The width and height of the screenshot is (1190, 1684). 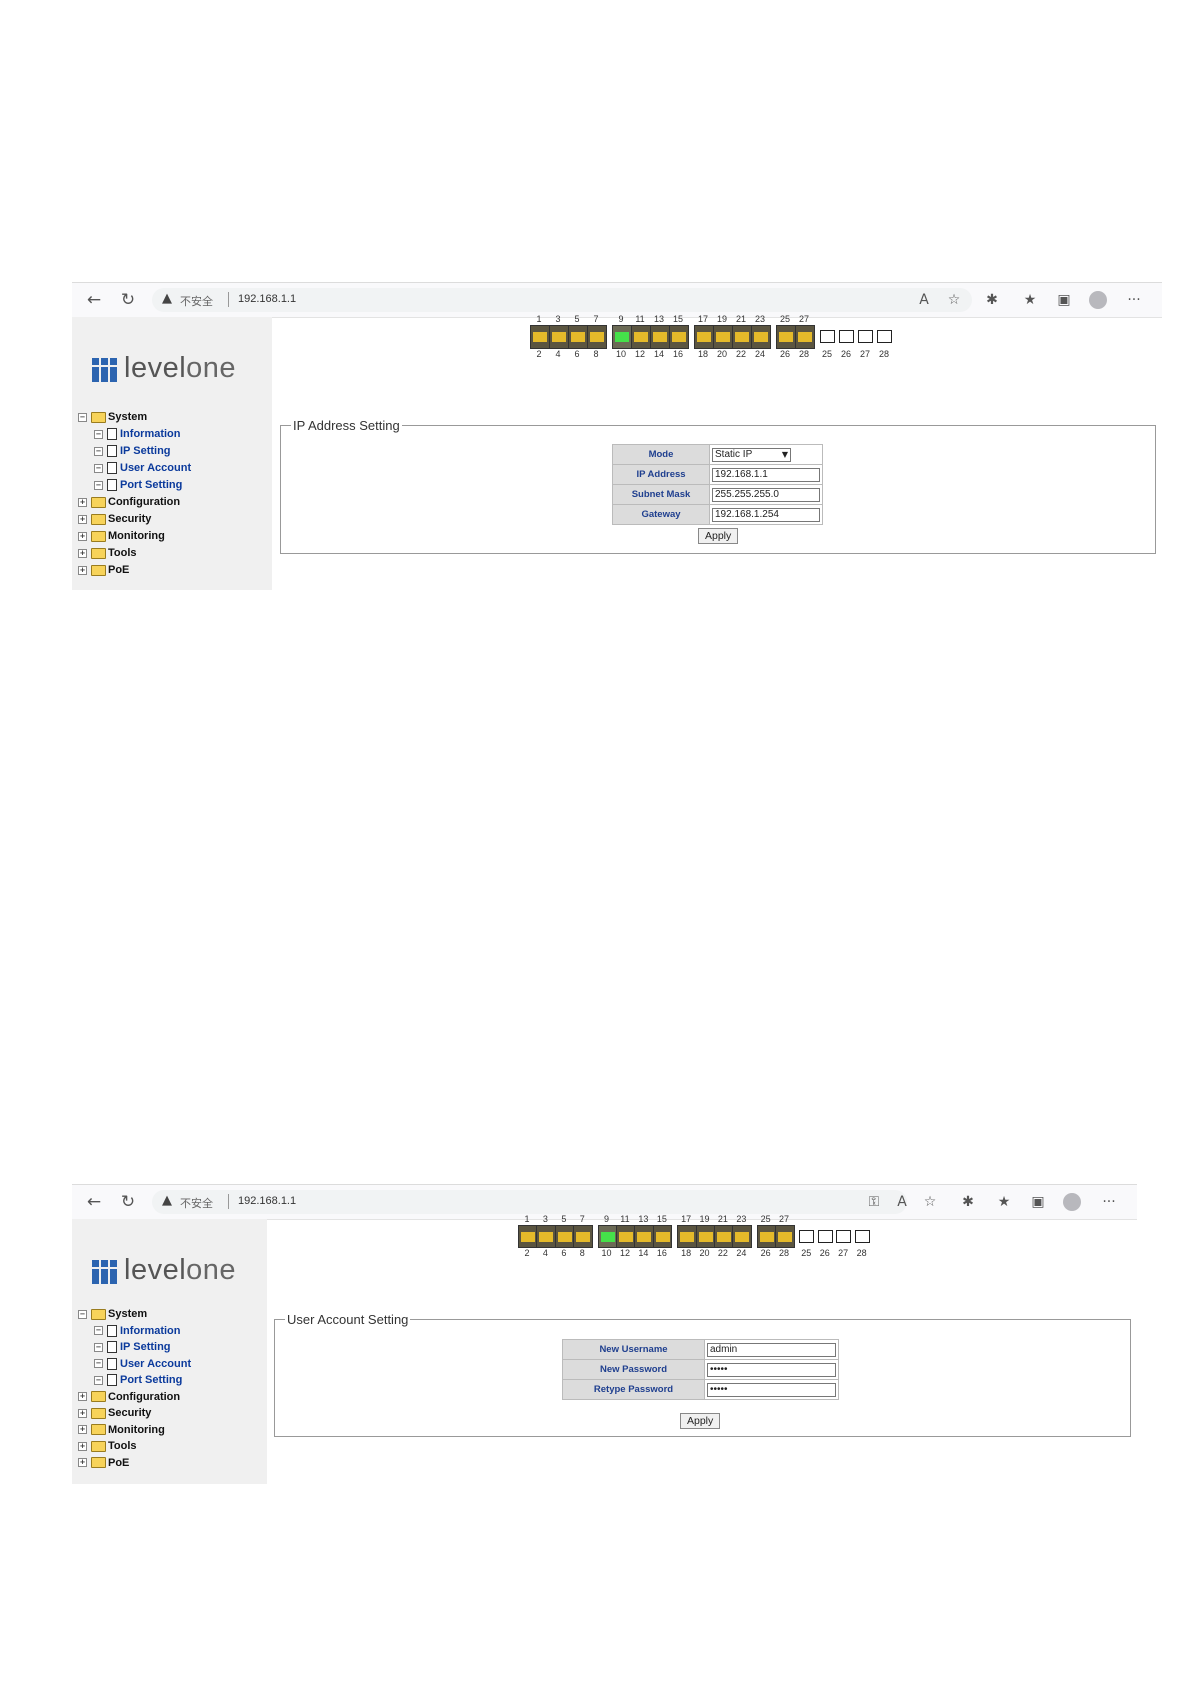 I want to click on key-icon: ⚿, so click(x=874, y=1202).